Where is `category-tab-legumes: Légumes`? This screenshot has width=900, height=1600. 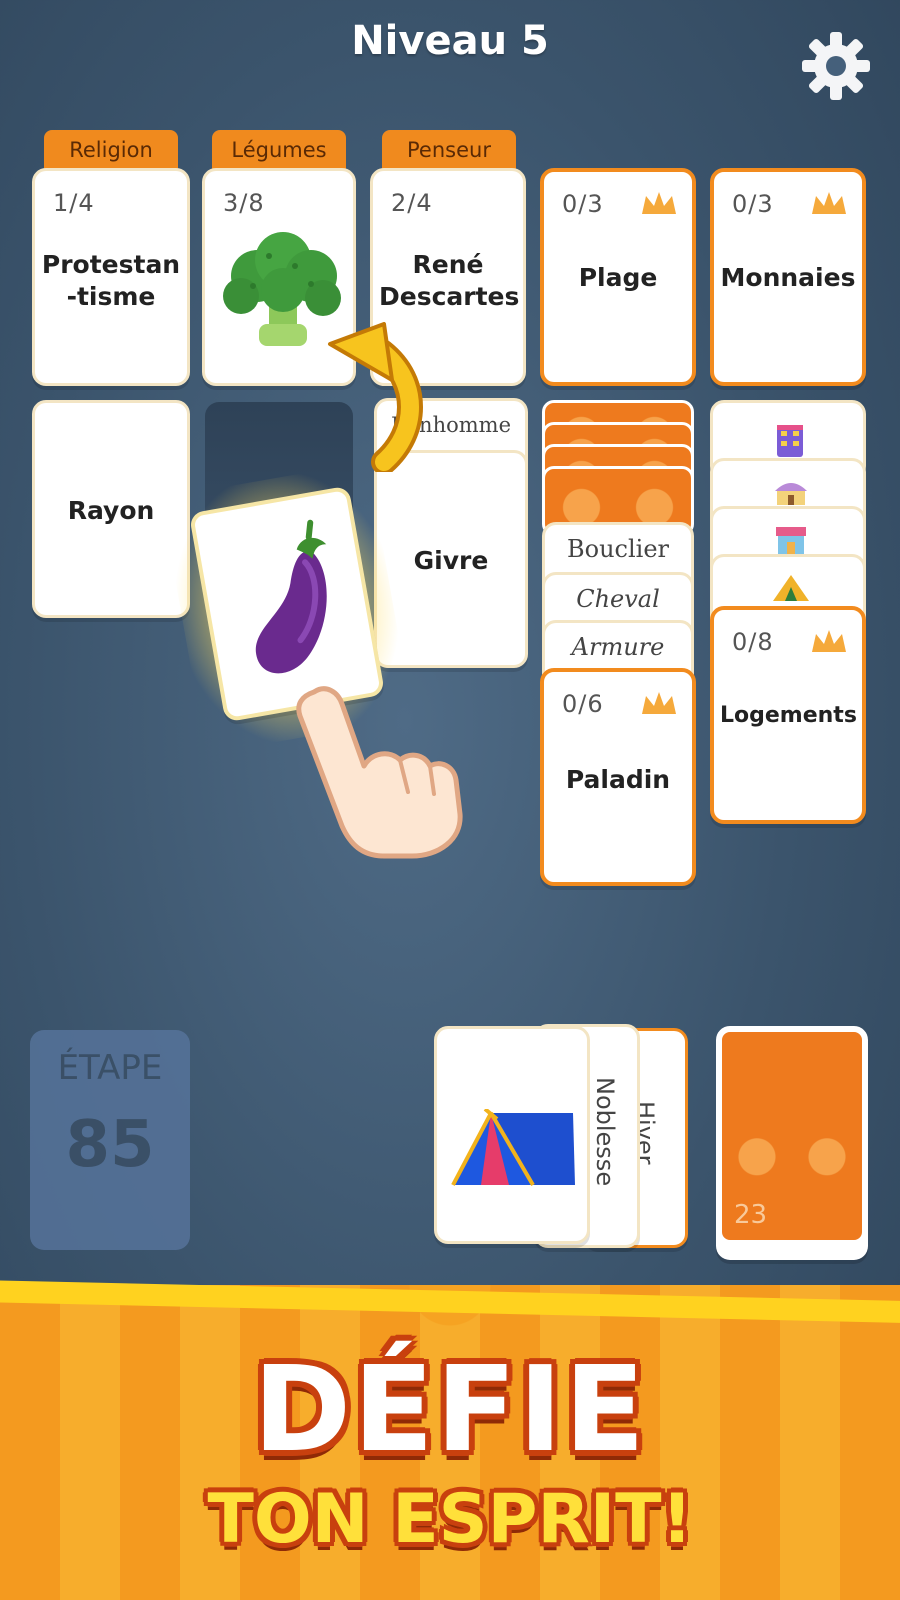 category-tab-legumes: Légumes is located at coordinates (279, 150).